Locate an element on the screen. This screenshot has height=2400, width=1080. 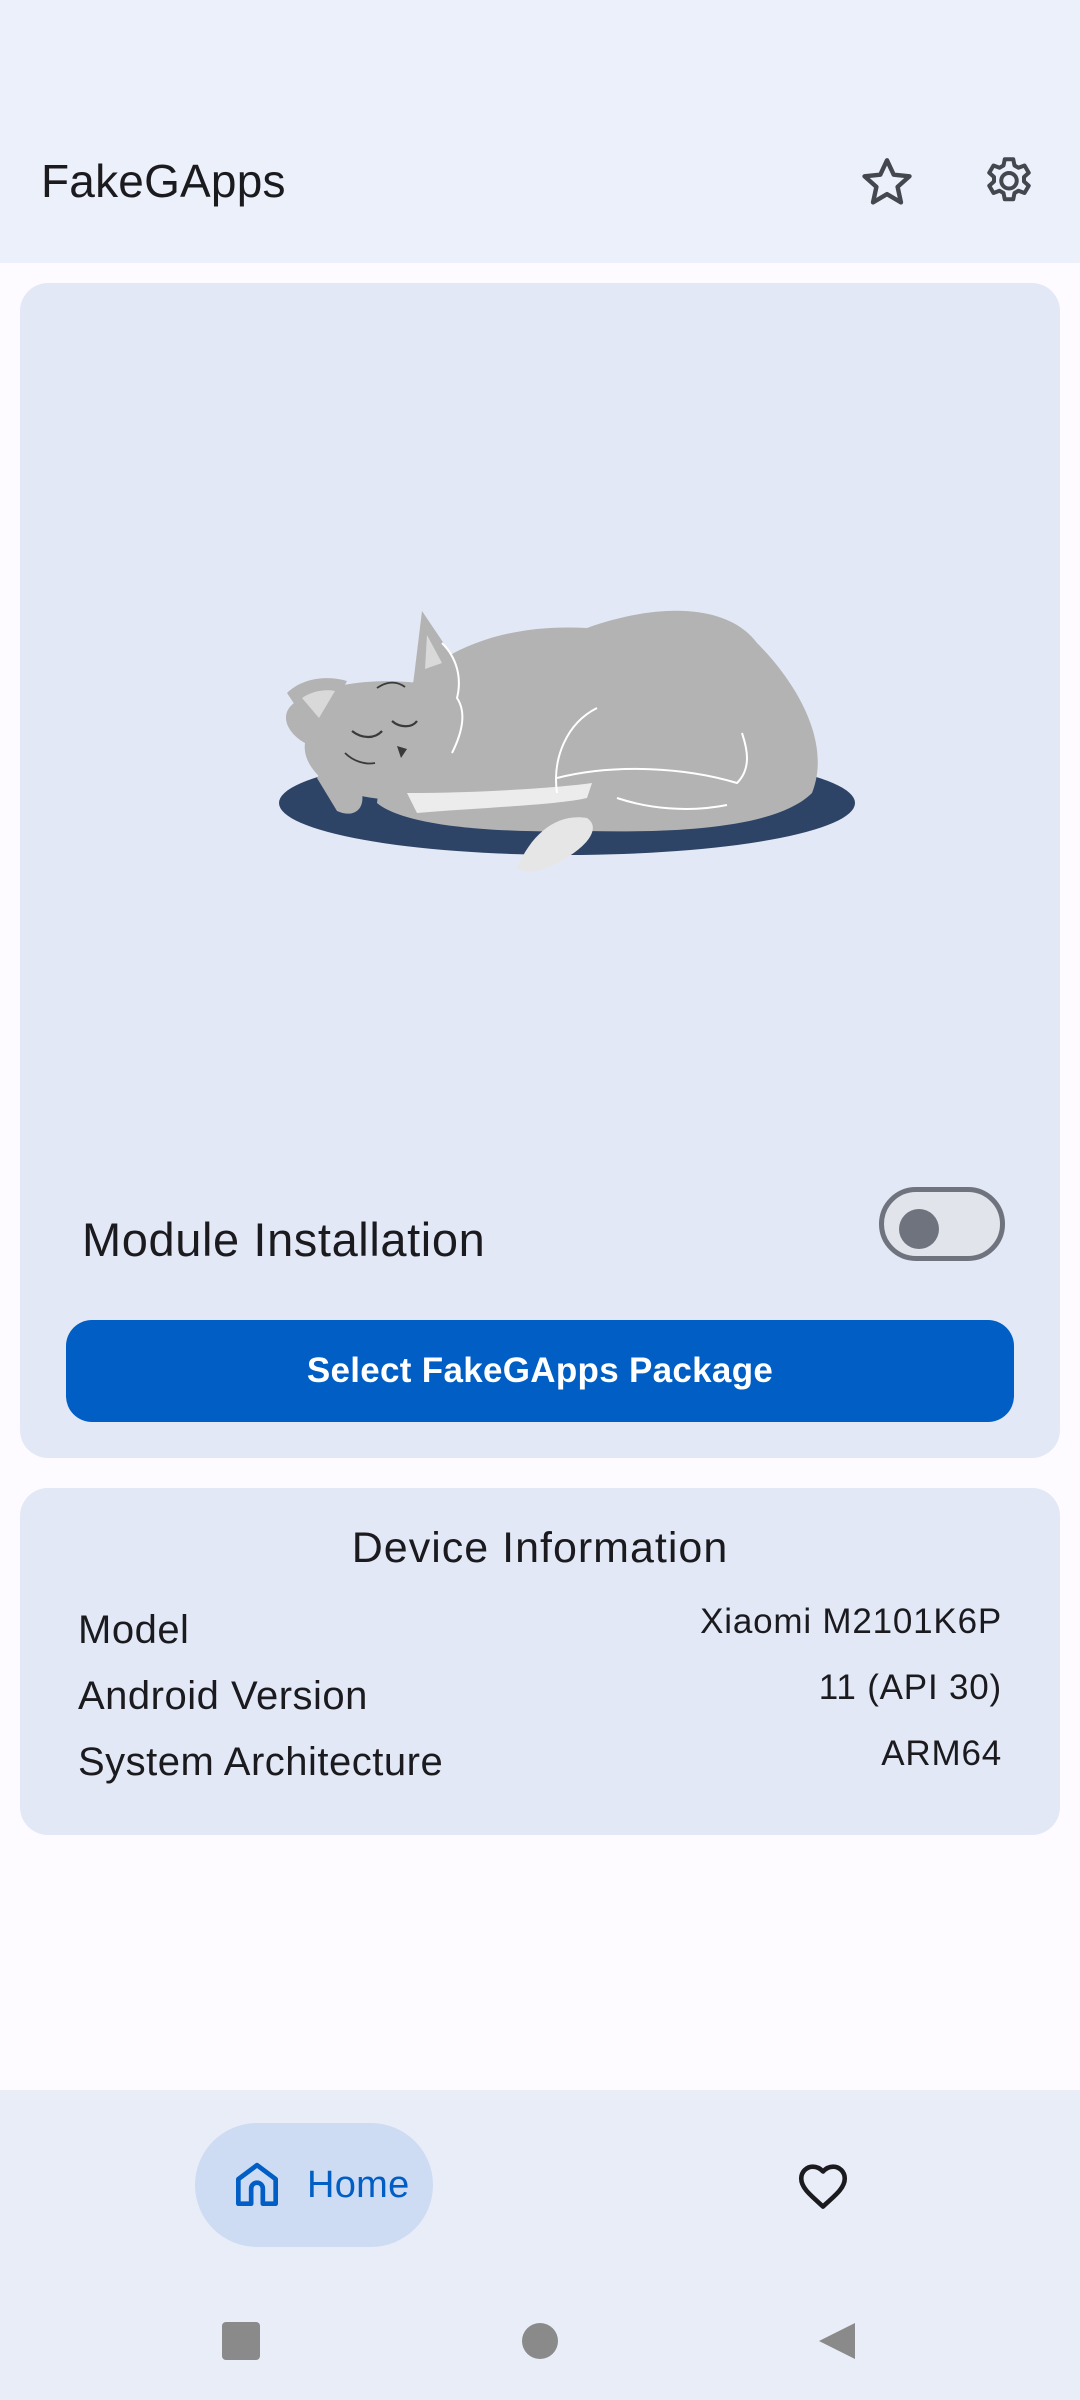
switch-thumb is located at coordinates (919, 1229).